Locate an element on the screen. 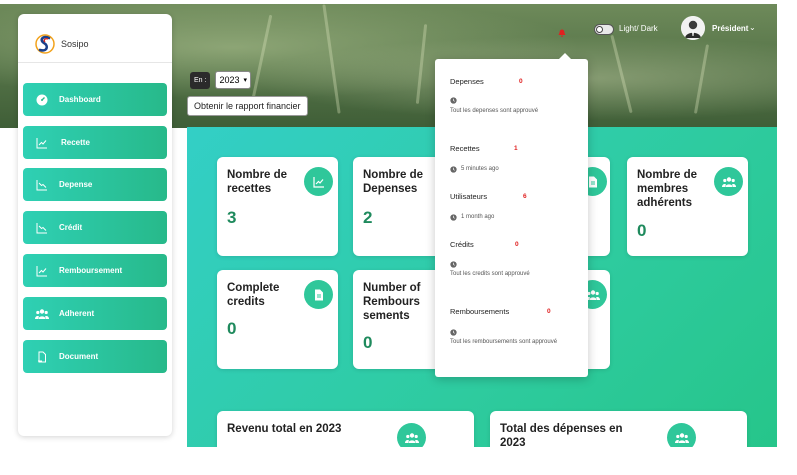 This screenshot has width=797, height=475. notification-count: 1 is located at coordinates (516, 148).